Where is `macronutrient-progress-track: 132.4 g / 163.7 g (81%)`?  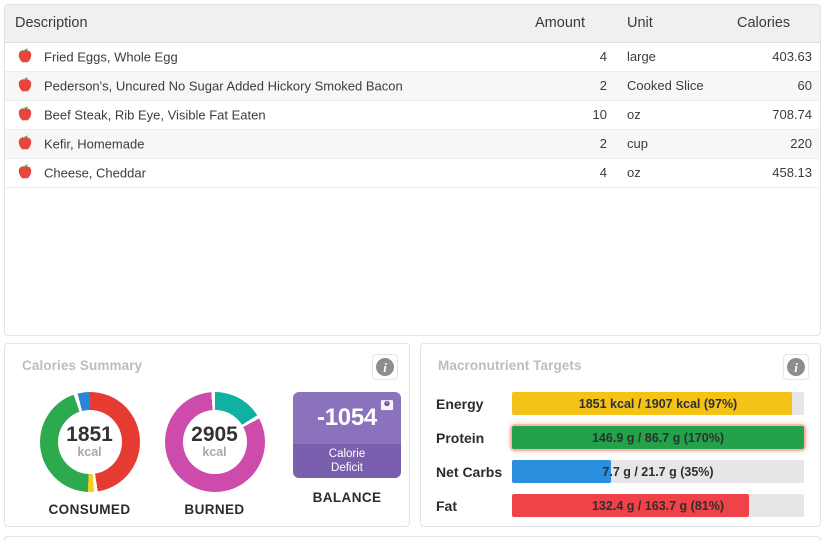
macronutrient-progress-track: 132.4 g / 163.7 g (81%) is located at coordinates (658, 505).